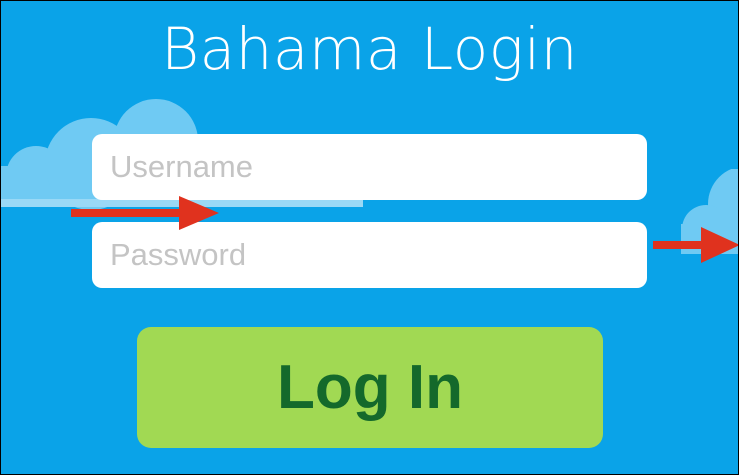  I want to click on page-title: Bahama Login, so click(369, 49).